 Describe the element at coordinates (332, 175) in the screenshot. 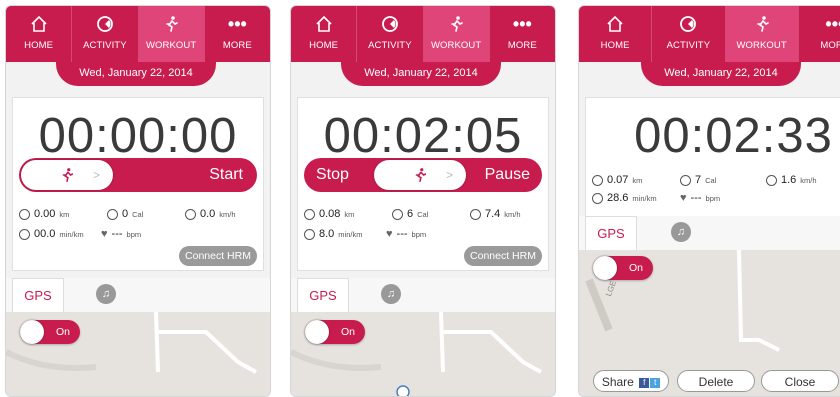

I see `stop-label: Stop` at that location.